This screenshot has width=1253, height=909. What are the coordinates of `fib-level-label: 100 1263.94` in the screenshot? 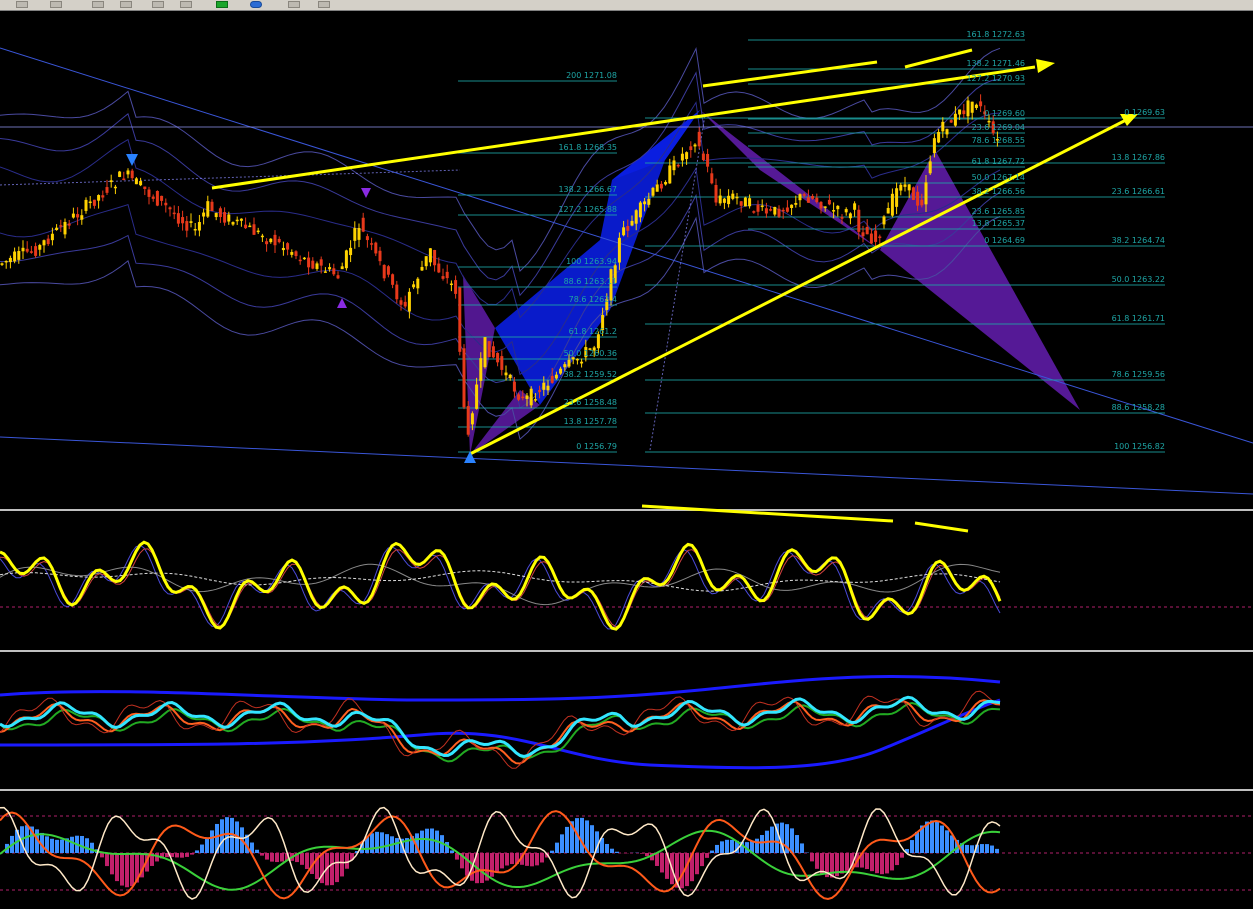 It's located at (591, 261).